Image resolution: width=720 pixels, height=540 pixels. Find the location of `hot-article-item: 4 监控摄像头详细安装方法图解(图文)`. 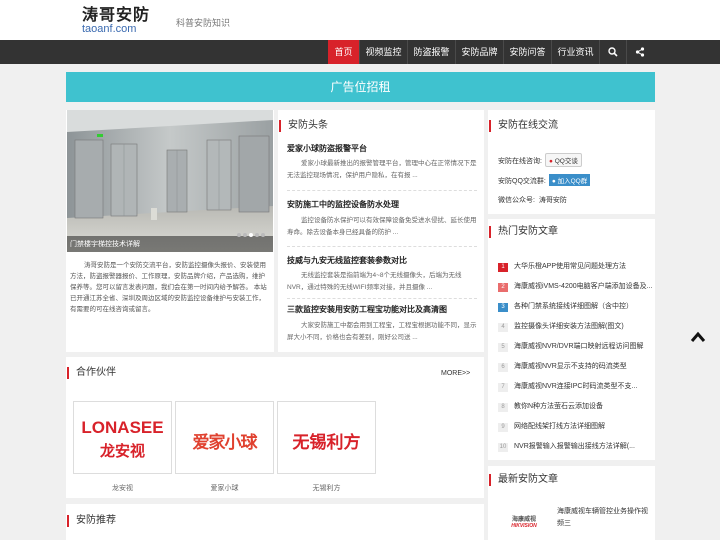

hot-article-item: 4 监控摄像头详细安装方法图解(图文) is located at coordinates (575, 326).